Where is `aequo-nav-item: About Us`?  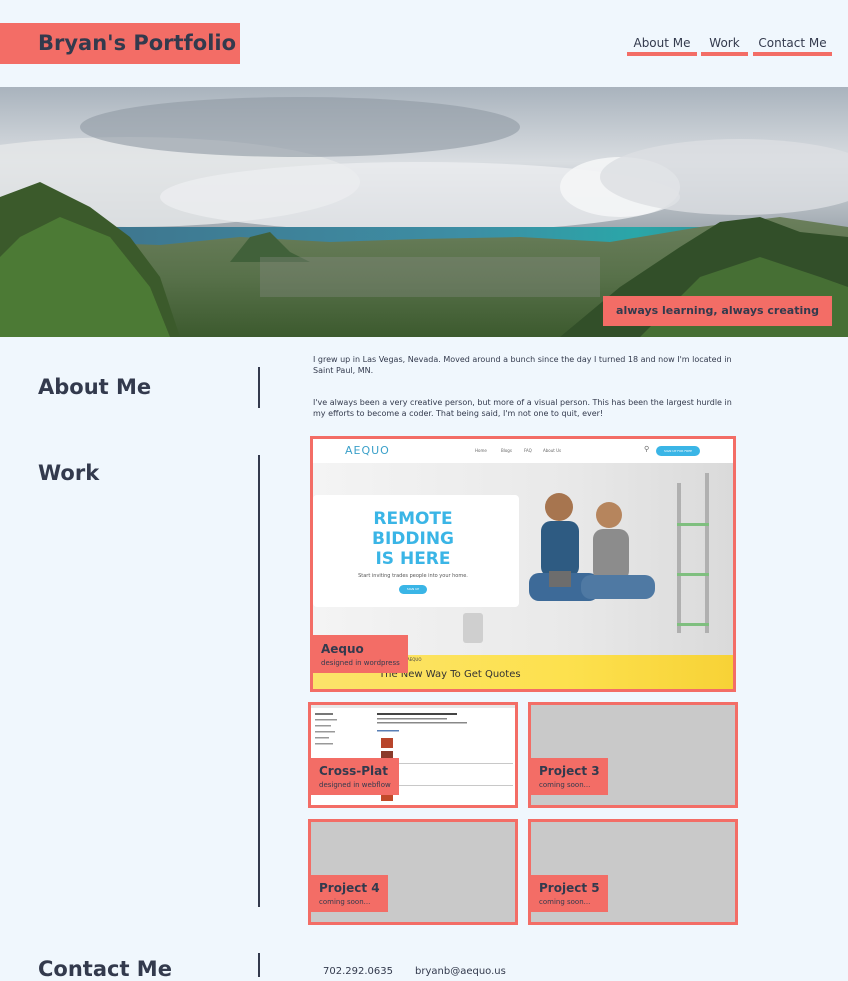
aequo-nav-item: About Us is located at coordinates (552, 450).